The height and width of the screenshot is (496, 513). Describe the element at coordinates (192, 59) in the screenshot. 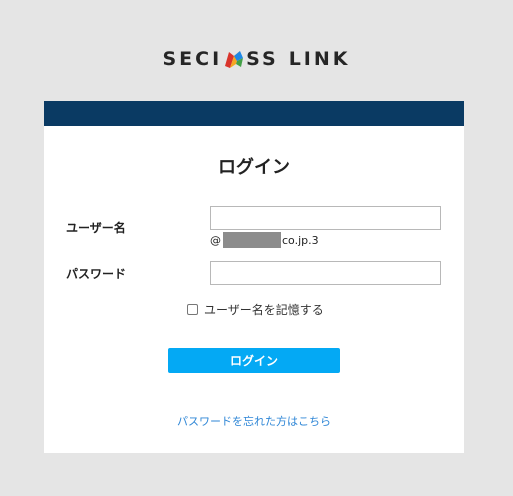

I see `logo-text-left: SECI` at that location.